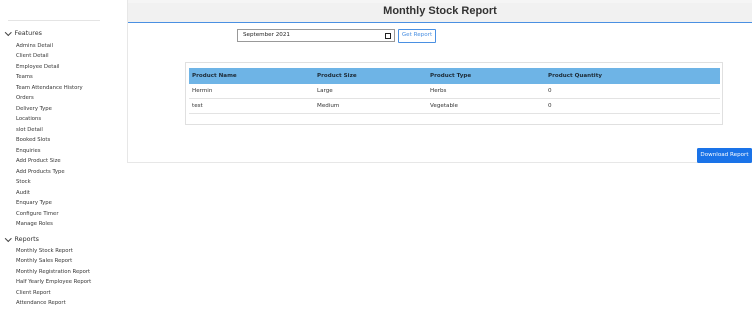  Describe the element at coordinates (49, 46) in the screenshot. I see `sidebar-item-admins-detail: Admins Detail` at that location.